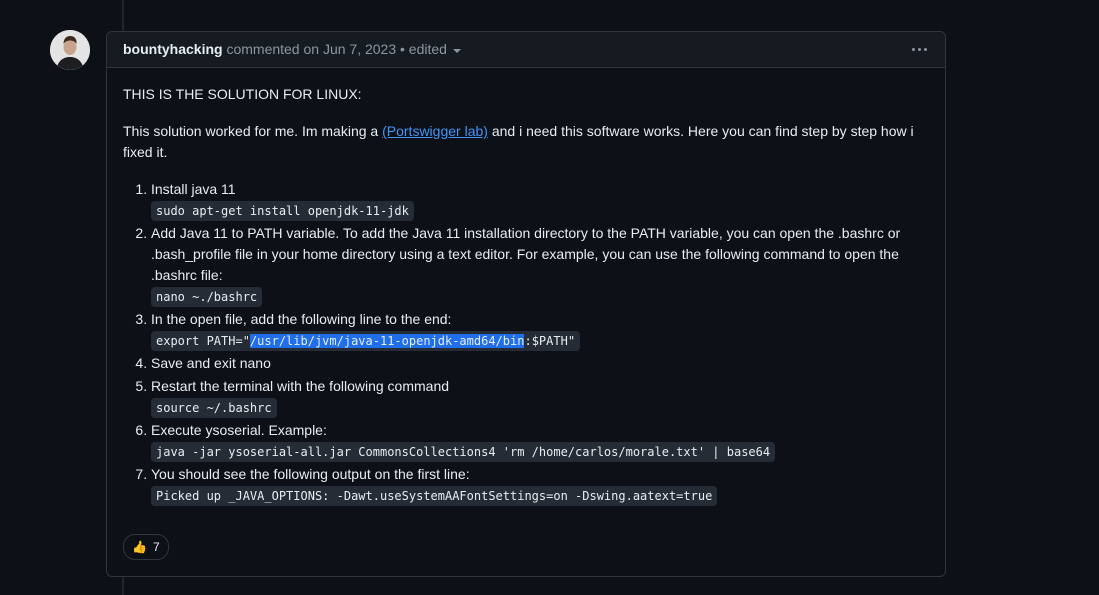 The height and width of the screenshot is (595, 1099). Describe the element at coordinates (919, 49) in the screenshot. I see `kebab-icon` at that location.